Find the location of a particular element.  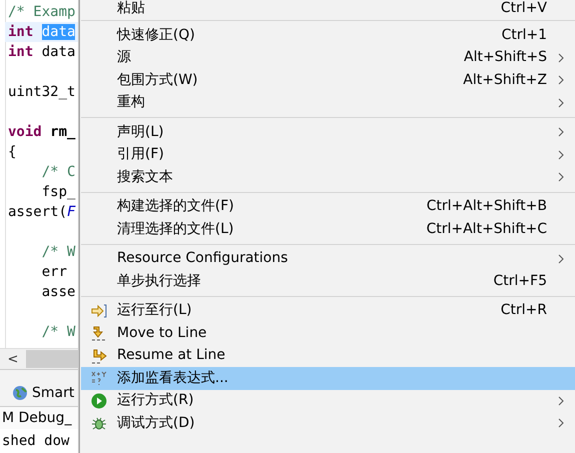

code-text: { is located at coordinates (12, 152).